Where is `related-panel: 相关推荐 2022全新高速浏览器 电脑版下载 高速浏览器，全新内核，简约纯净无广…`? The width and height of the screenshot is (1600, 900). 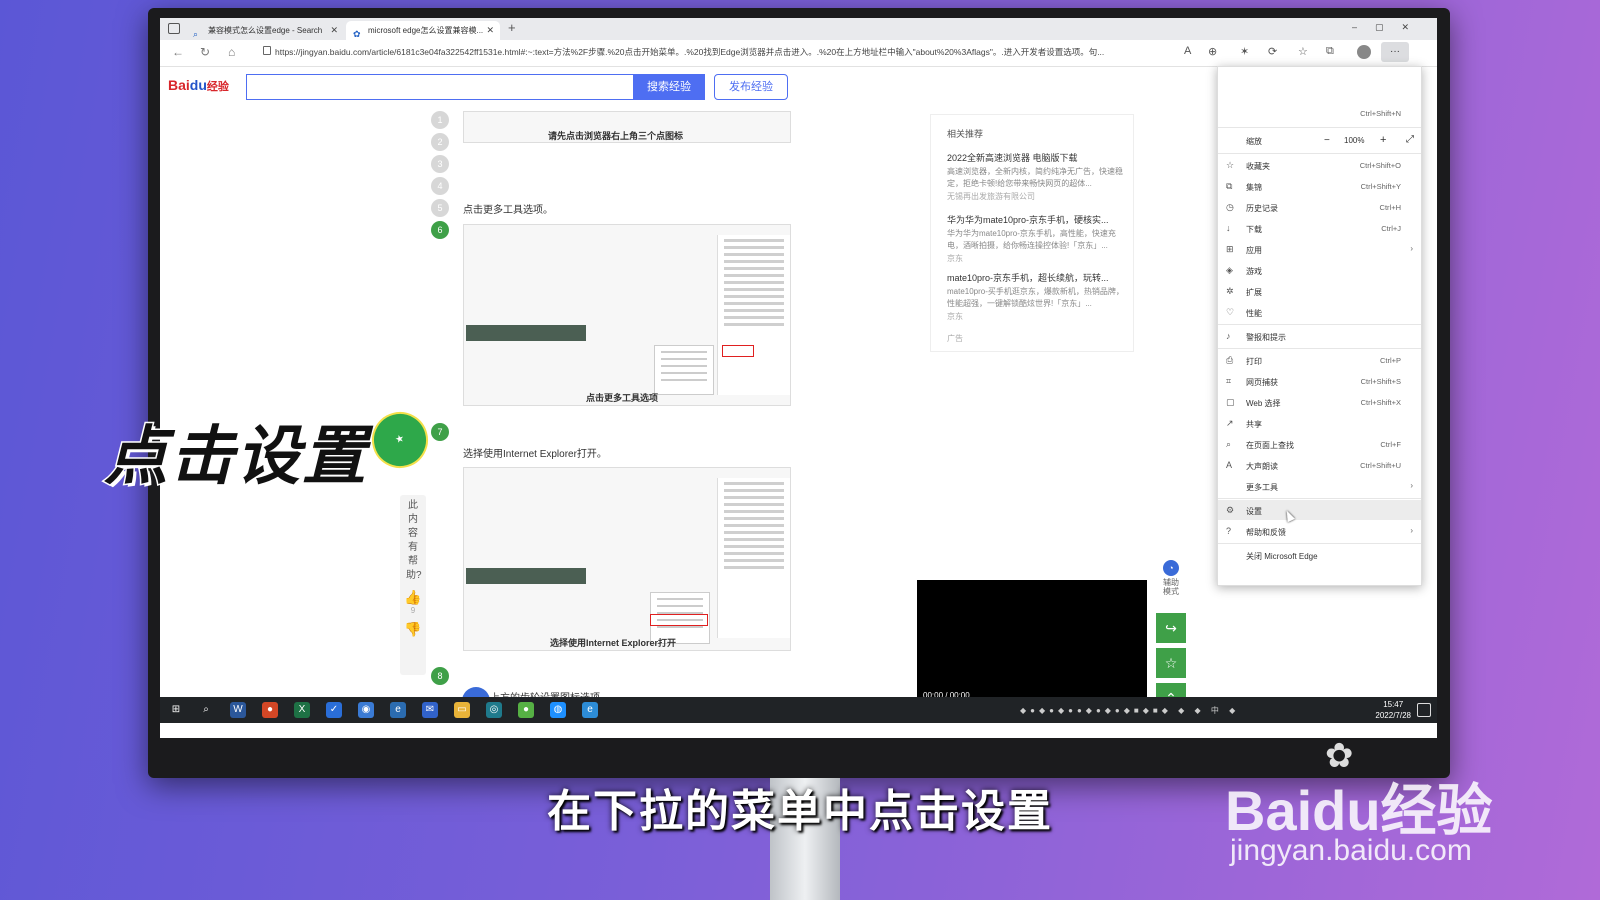 related-panel: 相关推荐 2022全新高速浏览器 电脑版下载 高速浏览器，全新内核，简约纯净无广… is located at coordinates (1032, 233).